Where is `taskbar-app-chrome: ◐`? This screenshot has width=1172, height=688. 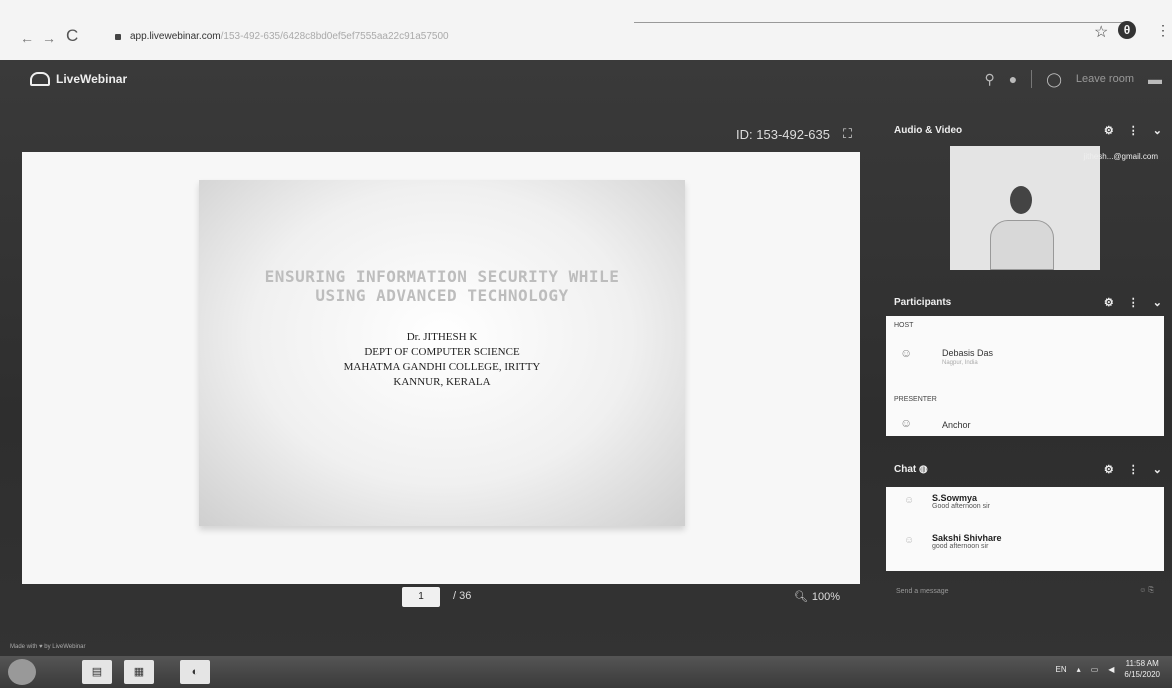
taskbar-app-chrome: ◐ is located at coordinates (195, 672).